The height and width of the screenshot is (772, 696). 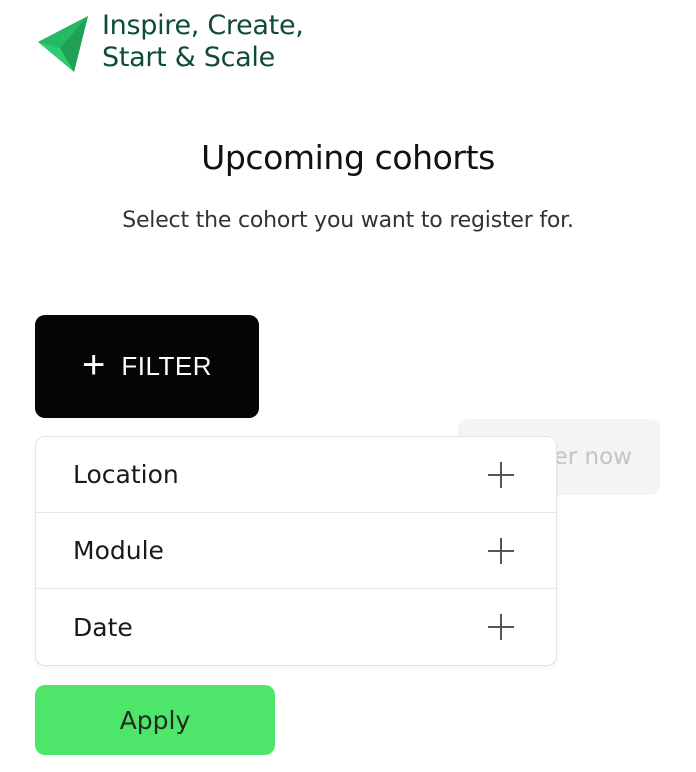 I want to click on brand-logo: Inspire, Create, Start & Scale, so click(x=170, y=42).